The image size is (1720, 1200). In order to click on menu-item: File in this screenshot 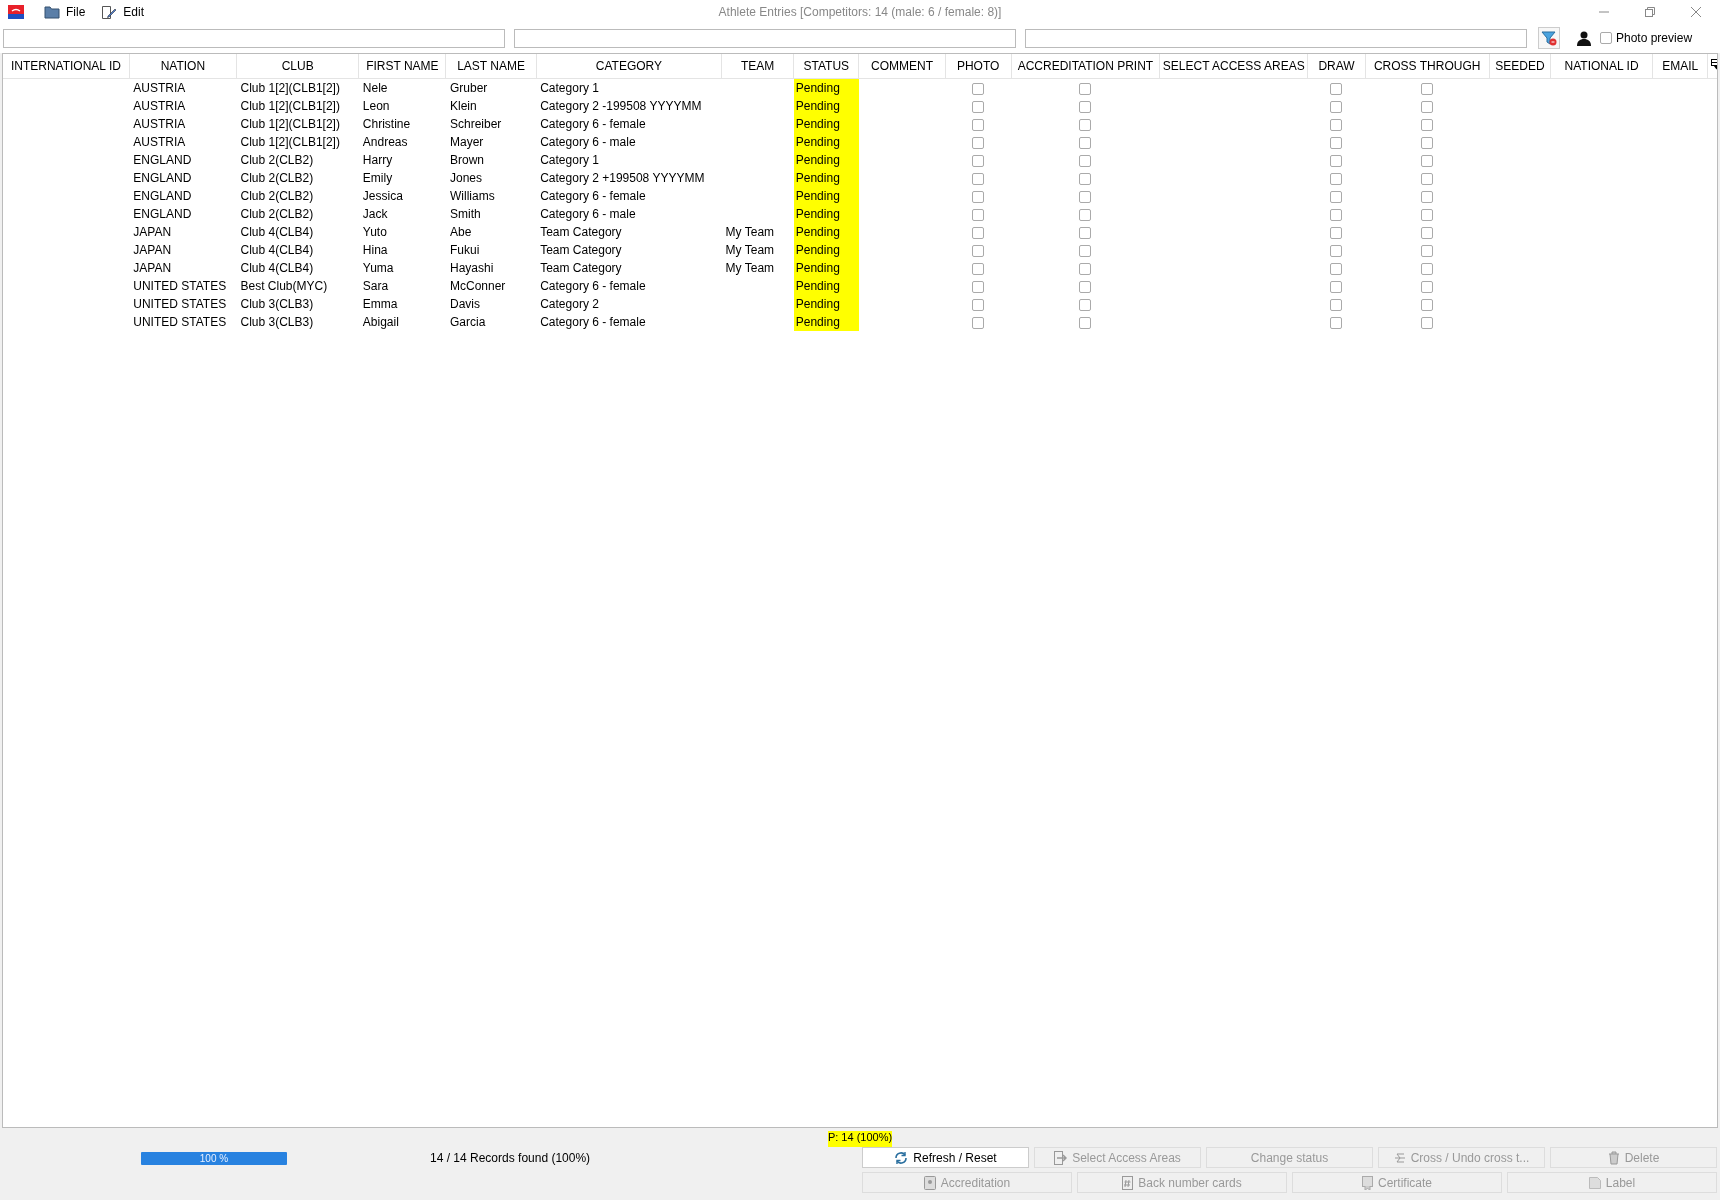, I will do `click(65, 12)`.